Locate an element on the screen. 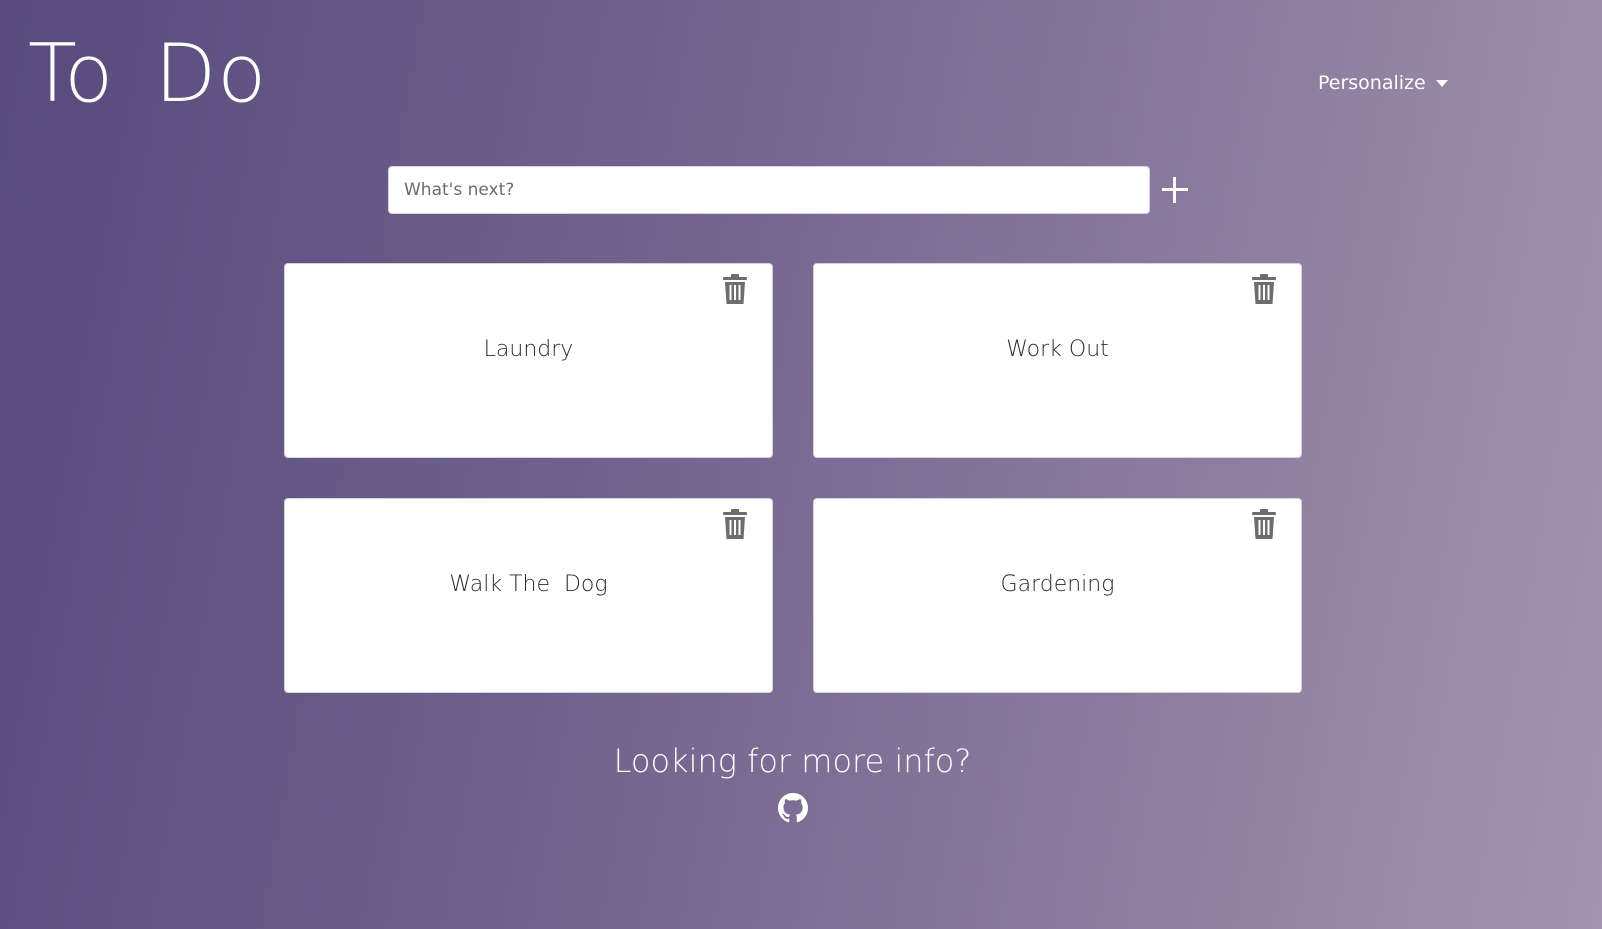 The image size is (1602, 929). task-label: Gardening is located at coordinates (1057, 584).